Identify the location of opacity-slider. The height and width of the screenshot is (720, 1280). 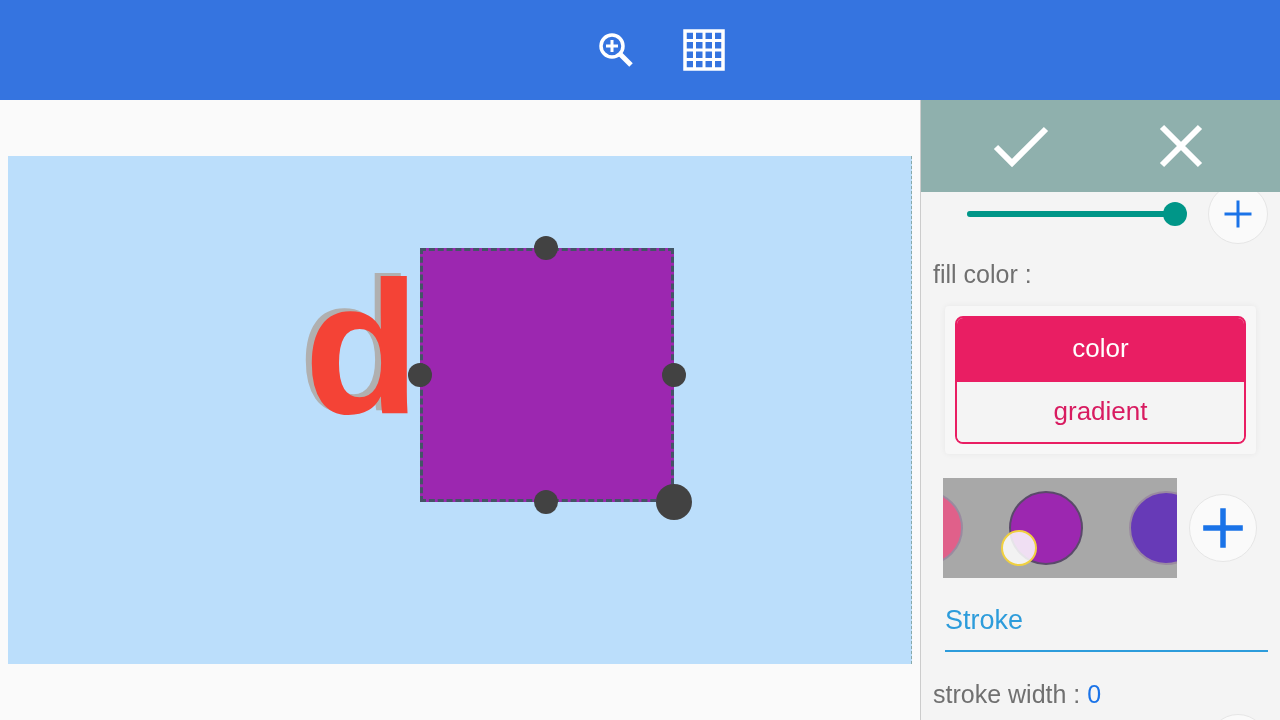
(1077, 214).